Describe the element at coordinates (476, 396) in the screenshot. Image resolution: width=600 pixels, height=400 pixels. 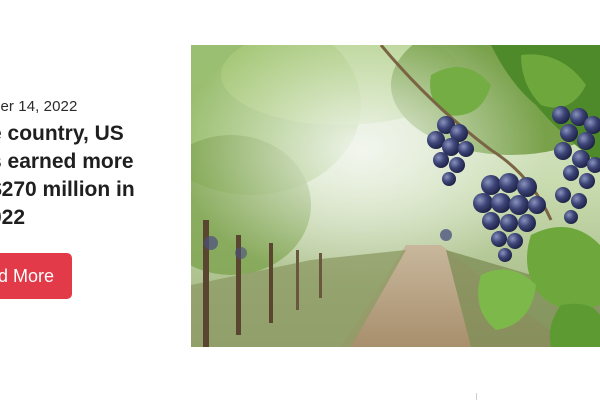
I see `divider` at that location.